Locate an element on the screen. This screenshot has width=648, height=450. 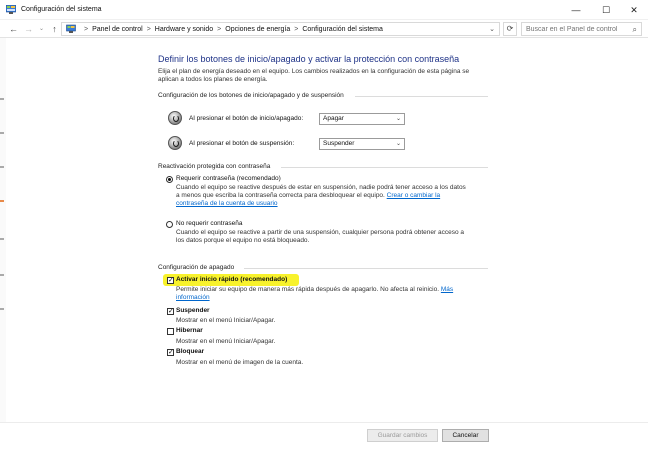
lock-label: Bloquear is located at coordinates (190, 351).